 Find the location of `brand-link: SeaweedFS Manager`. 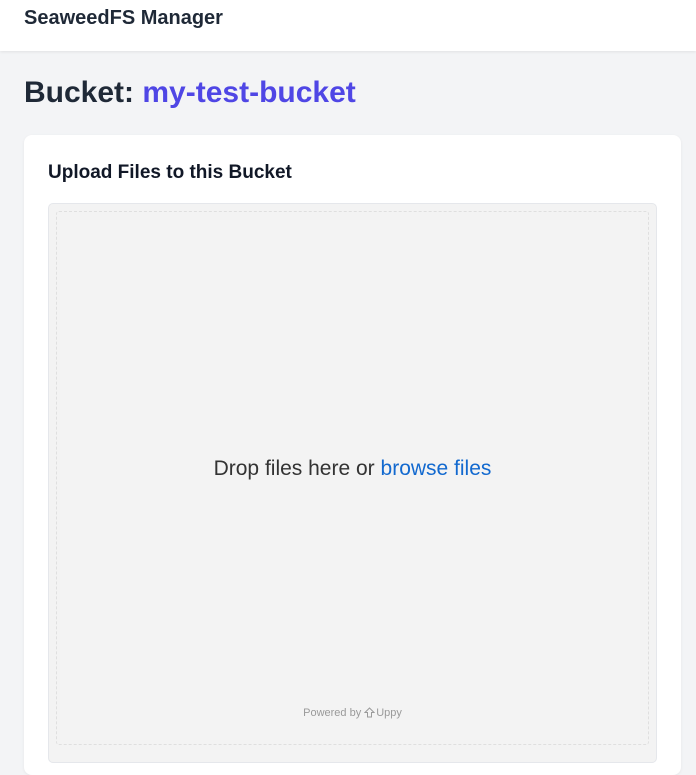

brand-link: SeaweedFS Manager is located at coordinates (123, 18).